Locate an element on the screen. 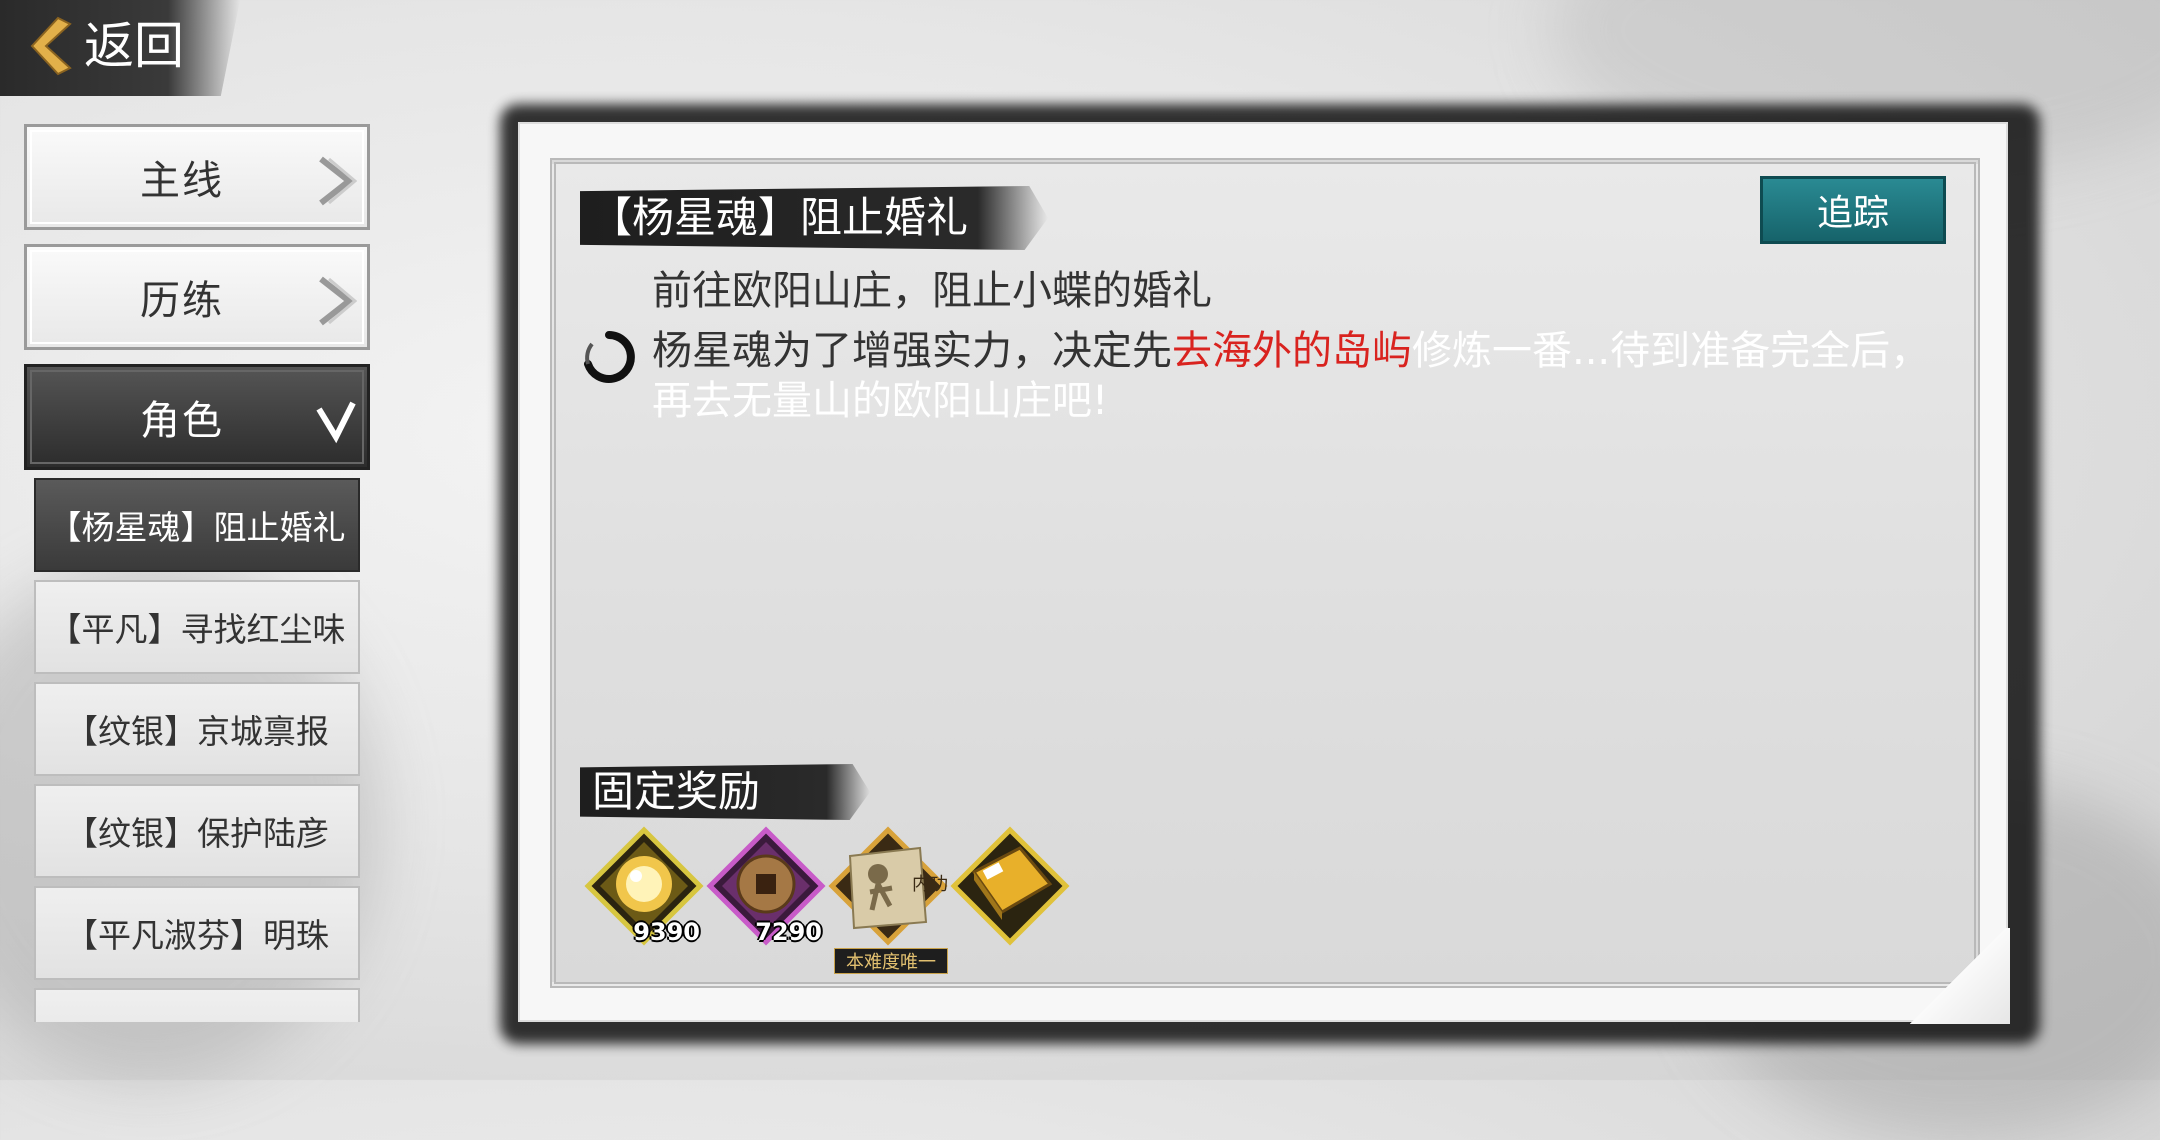 Image resolution: width=2160 pixels, height=1140 pixels. quest-item-partial is located at coordinates (197, 1005).